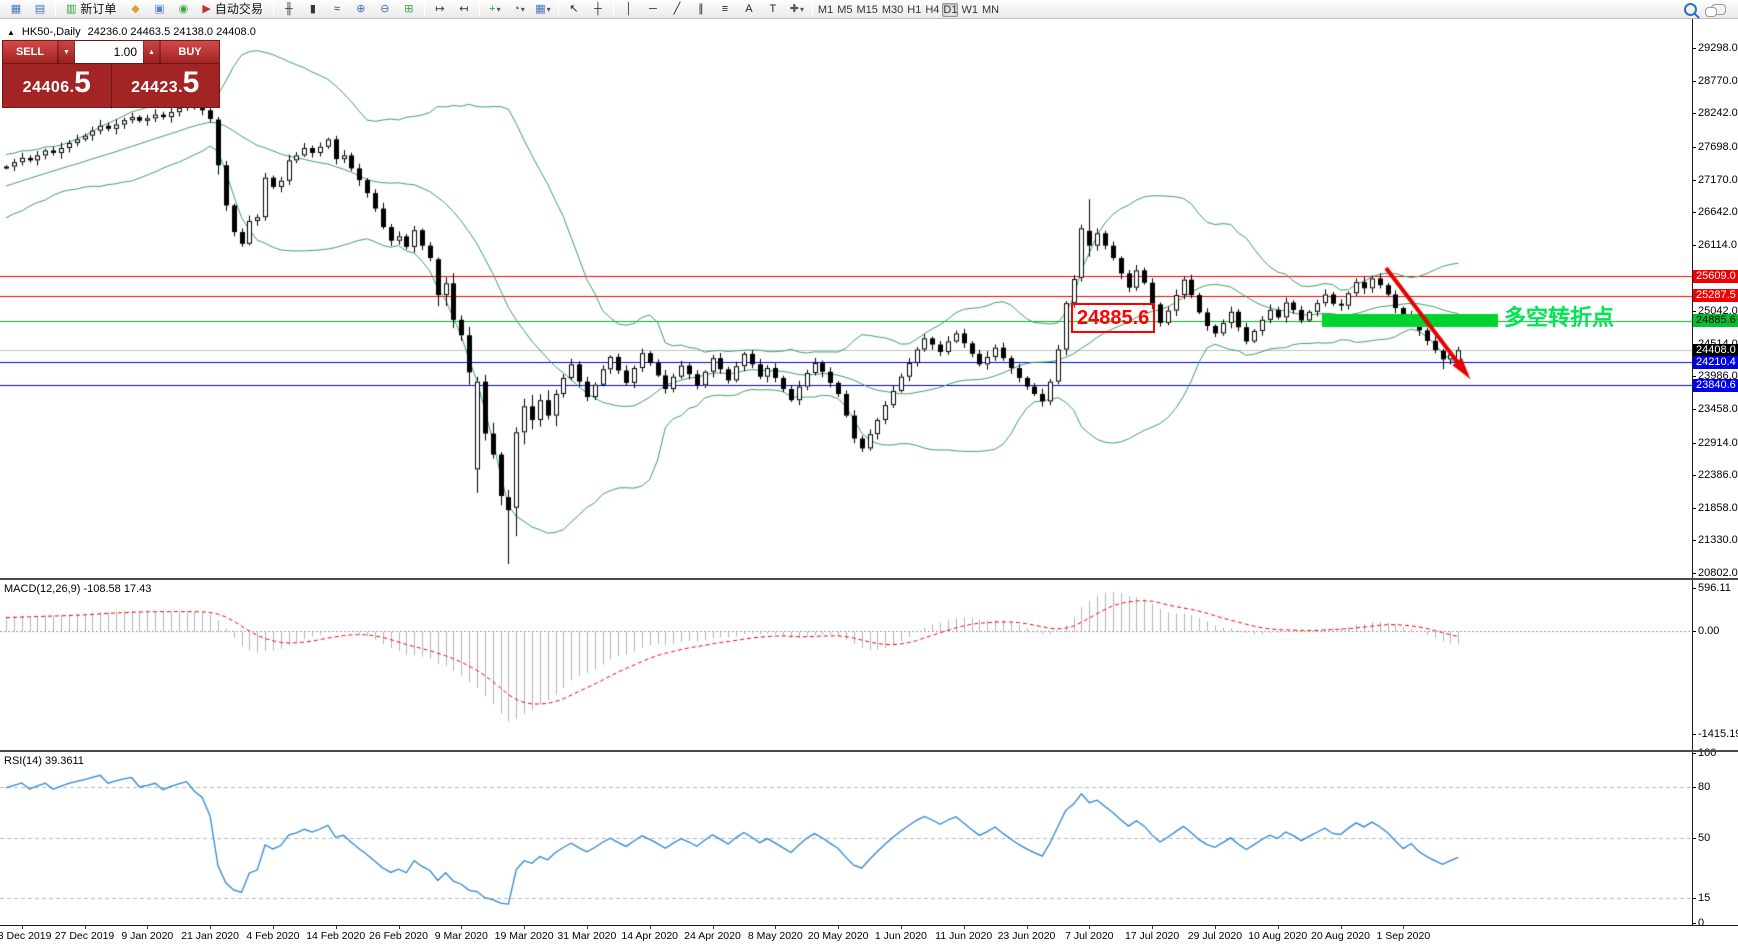  Describe the element at coordinates (892, 10) in the screenshot. I see `timeframe-m30: M30` at that location.